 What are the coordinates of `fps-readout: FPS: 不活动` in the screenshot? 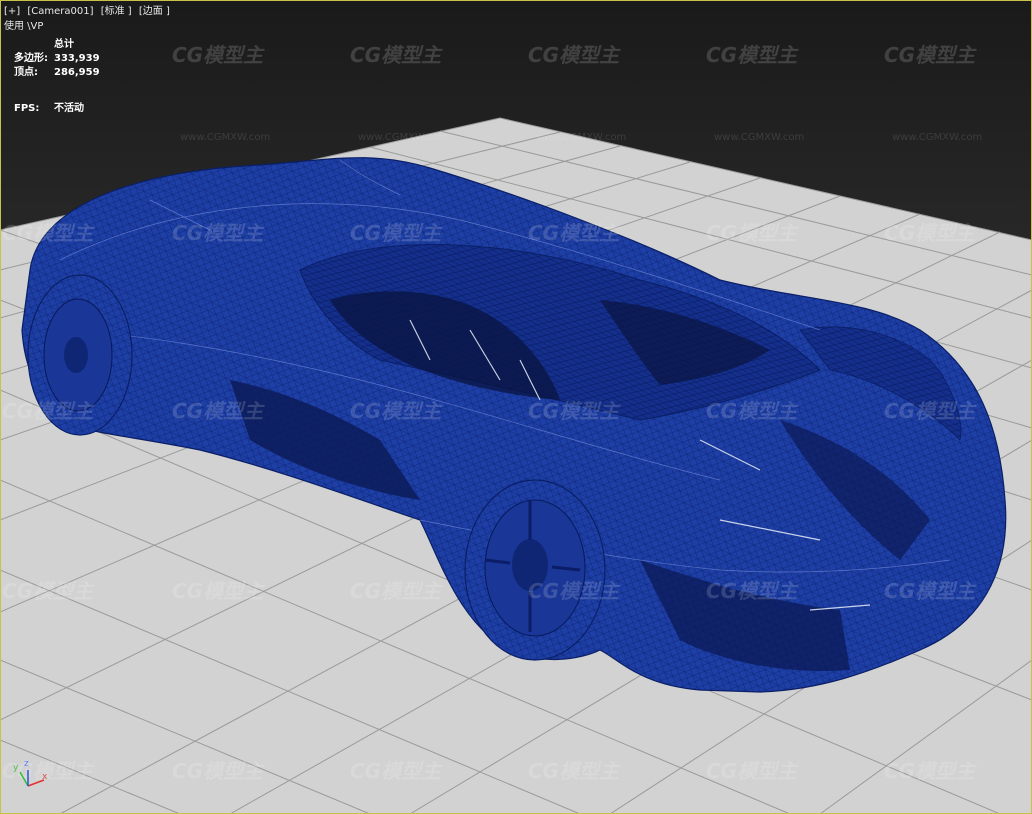 It's located at (49, 109).